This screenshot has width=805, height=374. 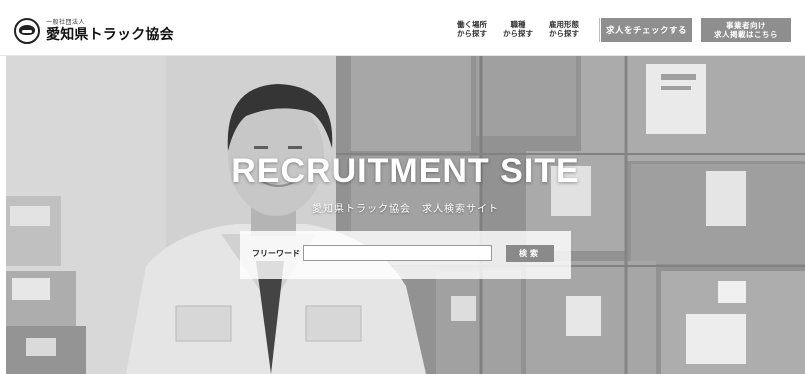 What do you see at coordinates (646, 30) in the screenshot?
I see `check-jobs-button: 求人をチェックする` at bounding box center [646, 30].